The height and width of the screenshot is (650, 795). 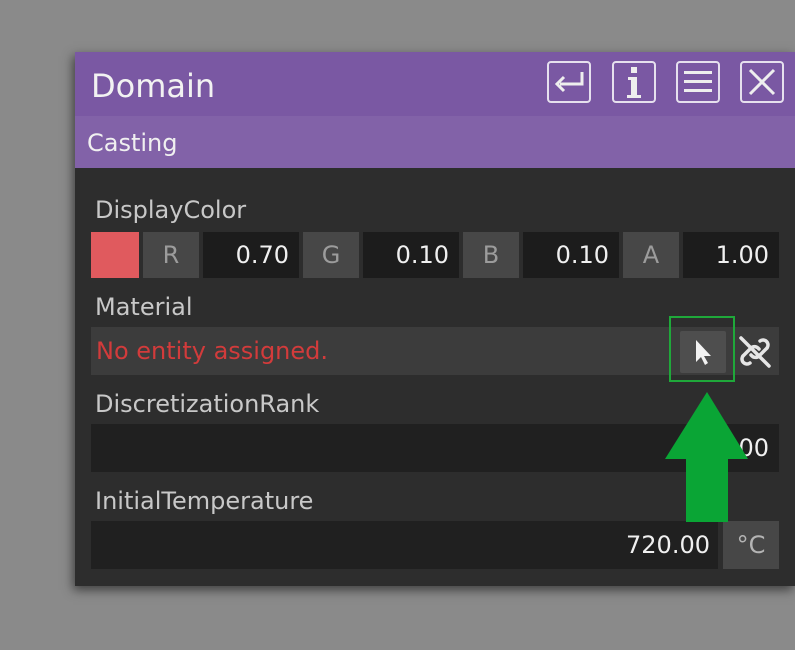 I want to click on menu-button, so click(x=698, y=82).